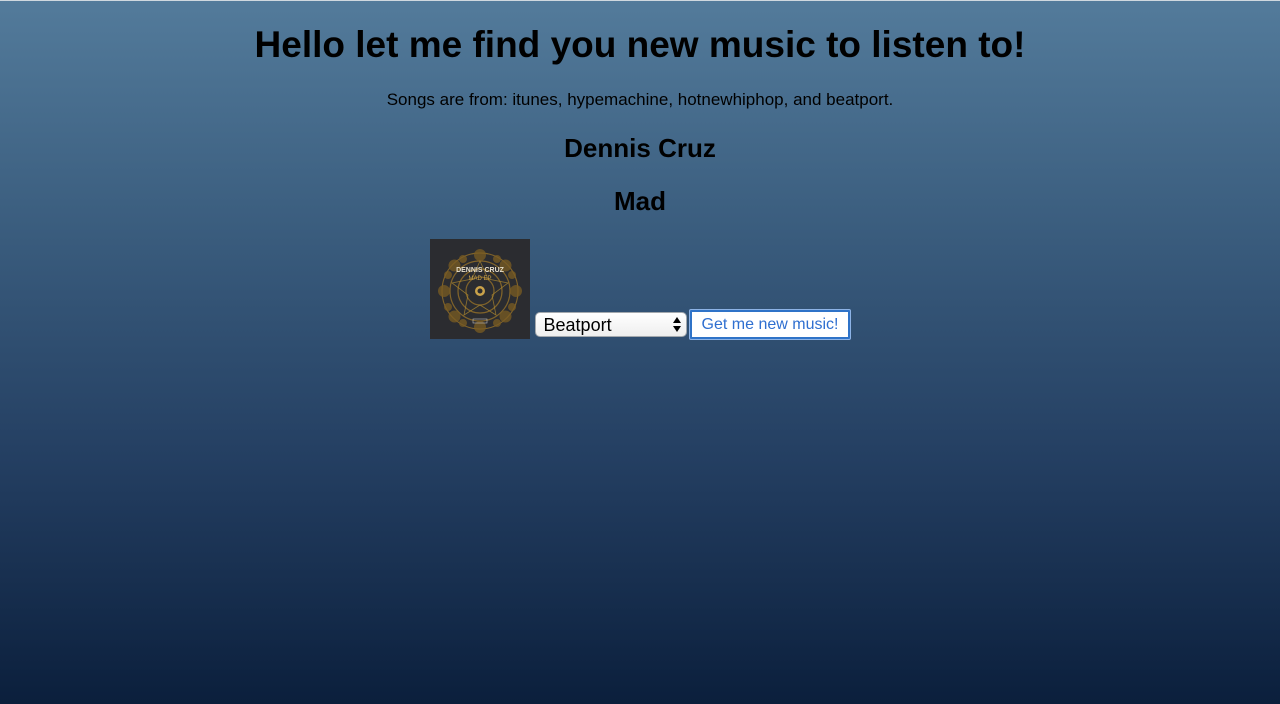 This screenshot has width=1280, height=704. Describe the element at coordinates (640, 148) in the screenshot. I see `artist-name: Dennis Cruz` at that location.